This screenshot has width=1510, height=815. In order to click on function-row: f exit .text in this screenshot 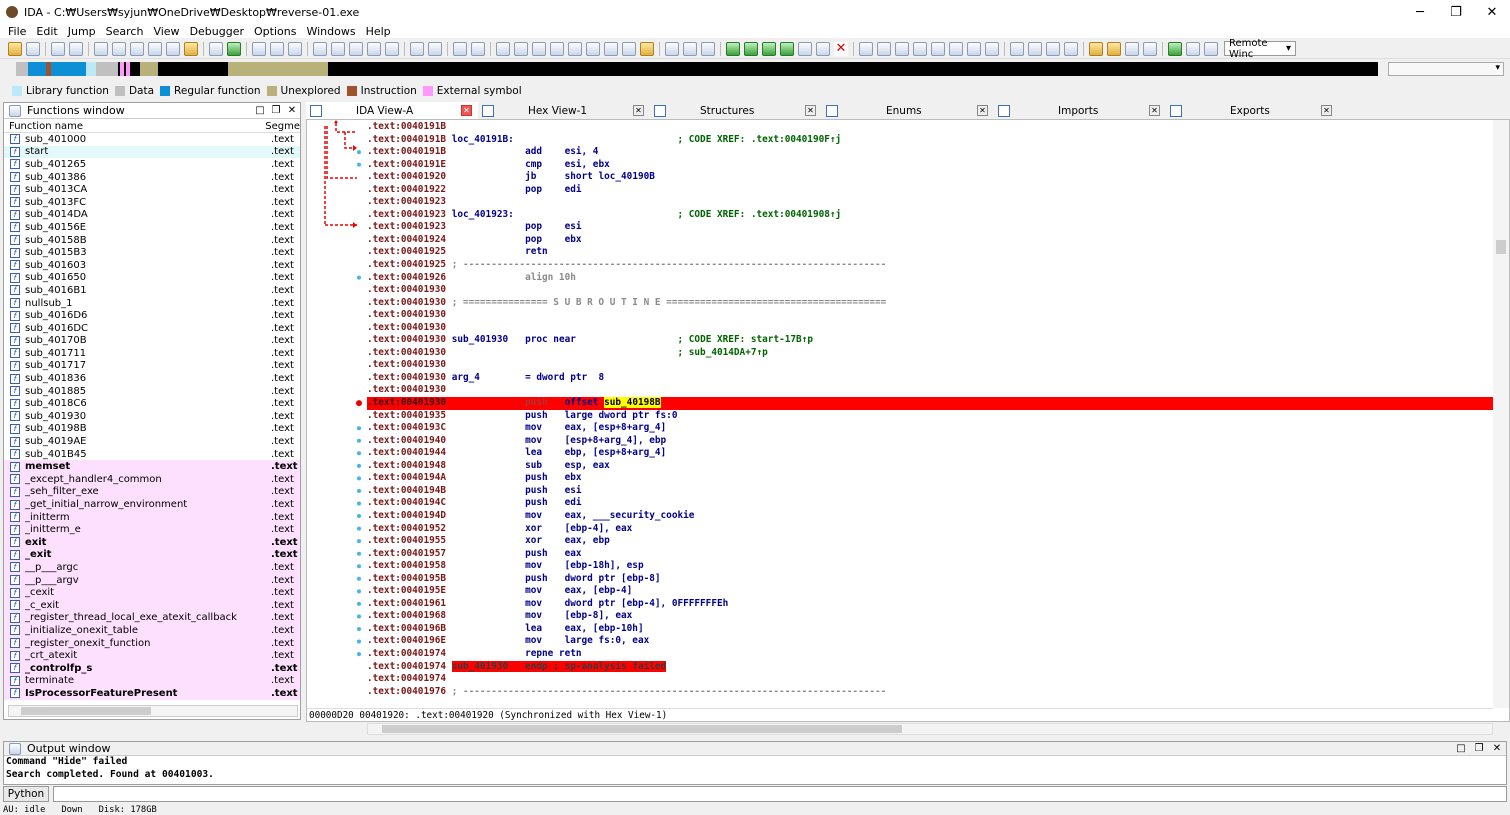, I will do `click(152, 542)`.